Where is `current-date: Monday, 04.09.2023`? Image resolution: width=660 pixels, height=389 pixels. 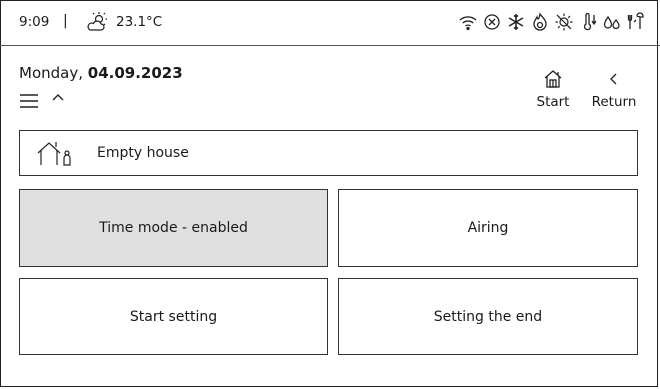 current-date: Monday, 04.09.2023 is located at coordinates (101, 73).